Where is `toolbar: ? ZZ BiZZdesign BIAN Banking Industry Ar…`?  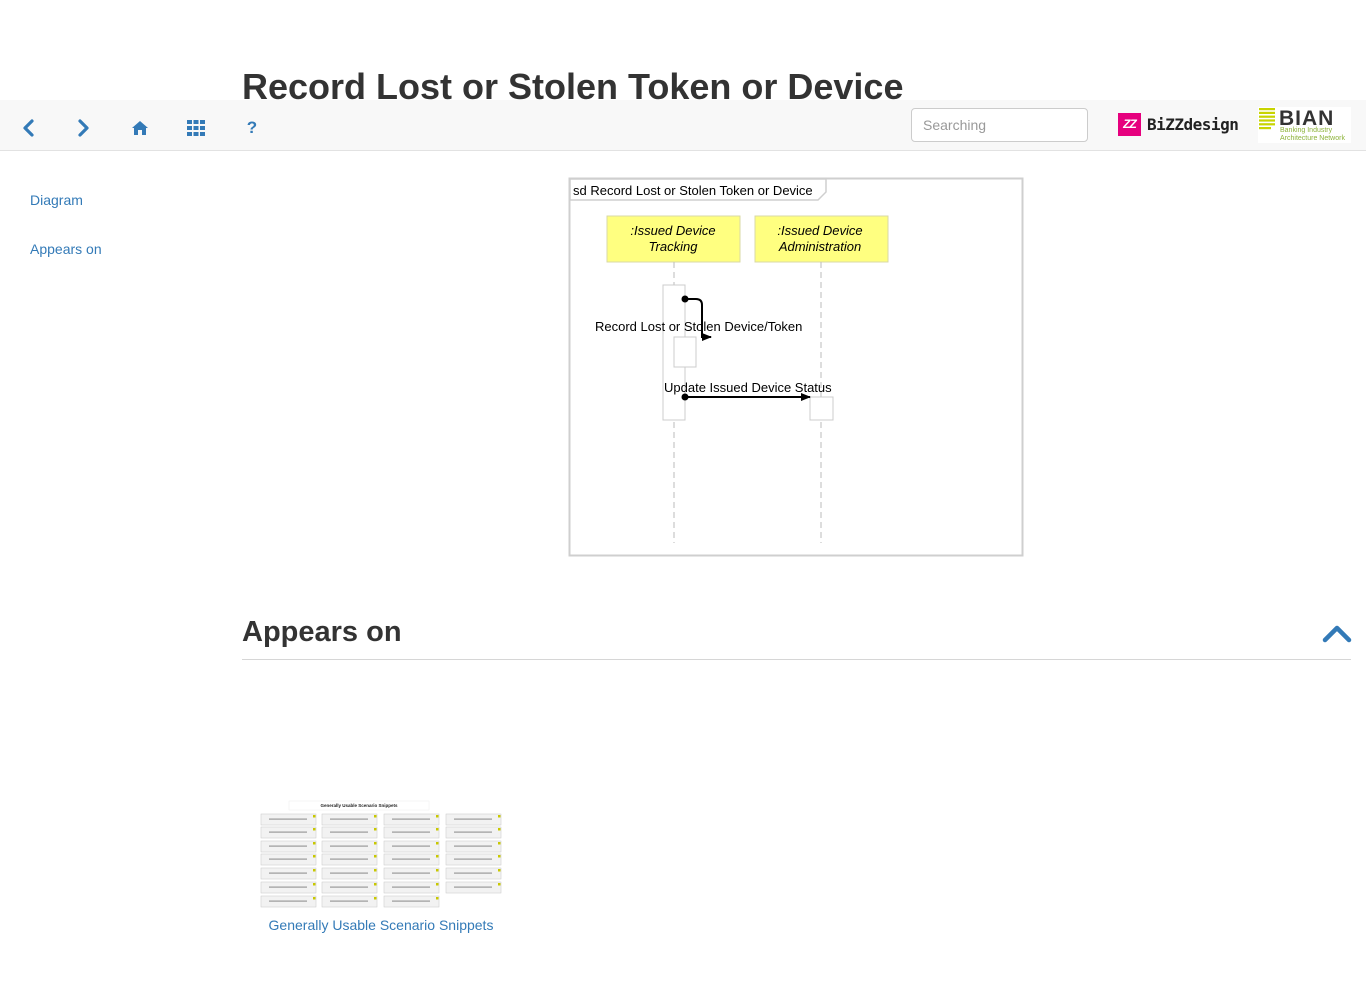 toolbar: ? ZZ BiZZdesign BIAN Banking Industry Ar… is located at coordinates (683, 125).